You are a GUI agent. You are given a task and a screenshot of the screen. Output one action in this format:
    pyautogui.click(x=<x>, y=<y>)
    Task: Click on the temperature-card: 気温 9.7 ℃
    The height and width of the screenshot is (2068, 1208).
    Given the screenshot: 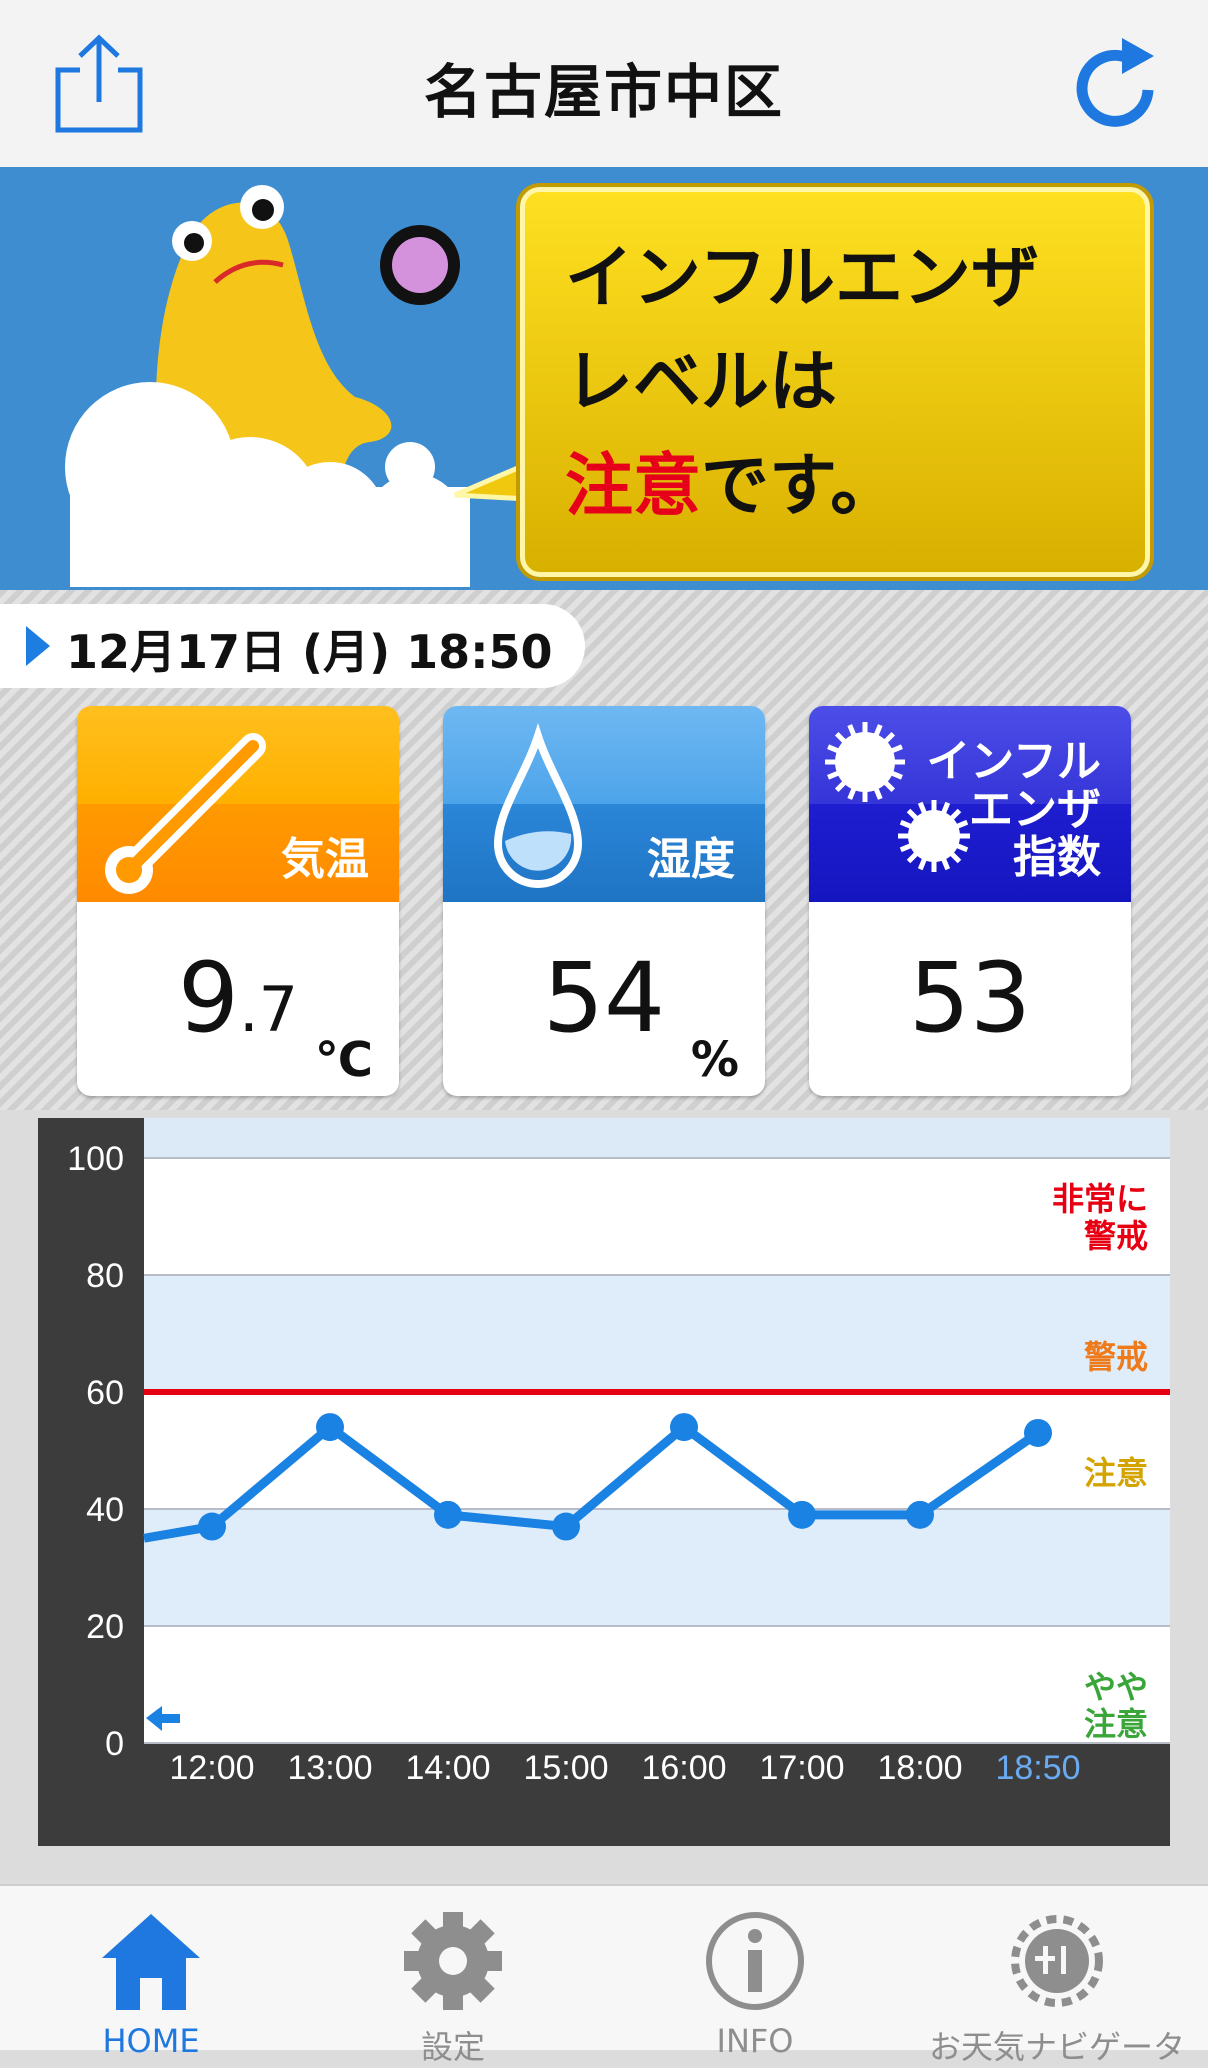 What is the action you would take?
    pyautogui.click(x=238, y=901)
    